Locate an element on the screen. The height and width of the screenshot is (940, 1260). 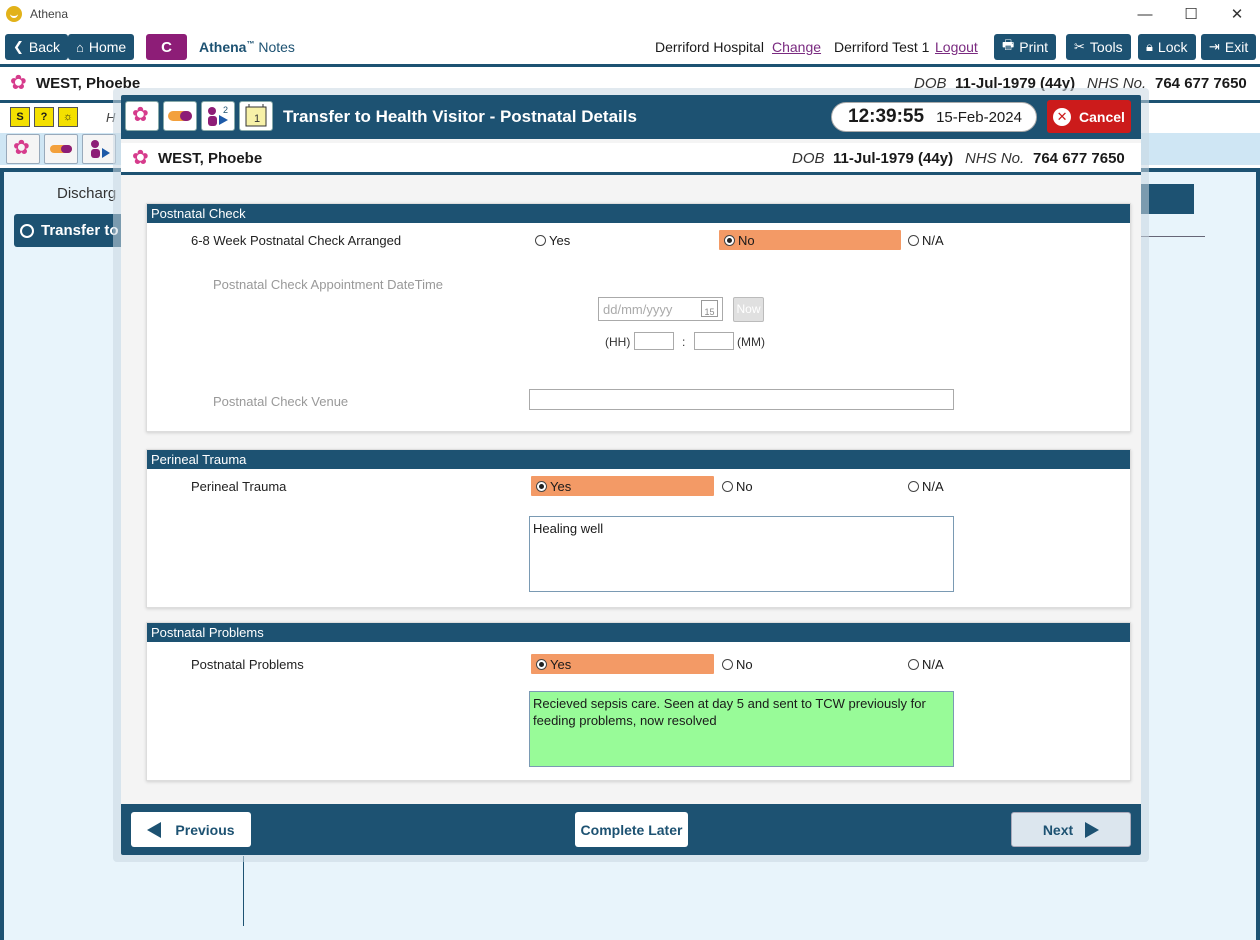
settings-sun-icon: ☼ is located at coordinates (68, 117).